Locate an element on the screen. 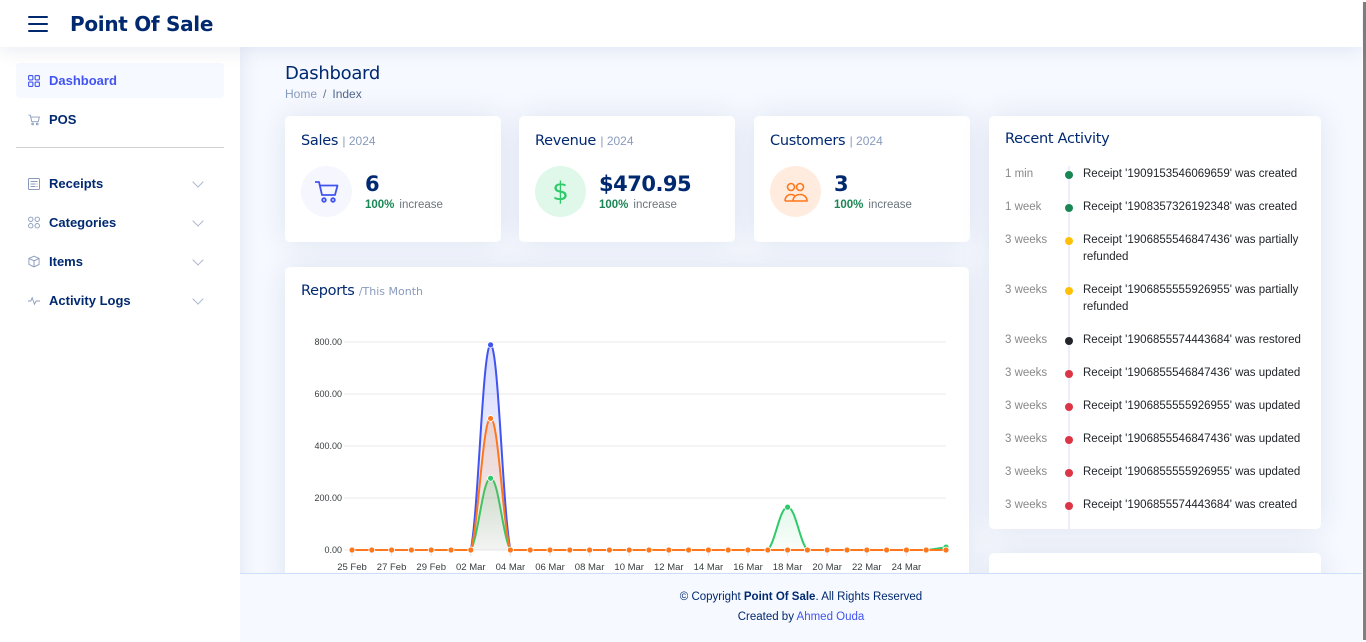  revenue-card: Revenue | 2024 $ $470.95 100% increase is located at coordinates (627, 179).